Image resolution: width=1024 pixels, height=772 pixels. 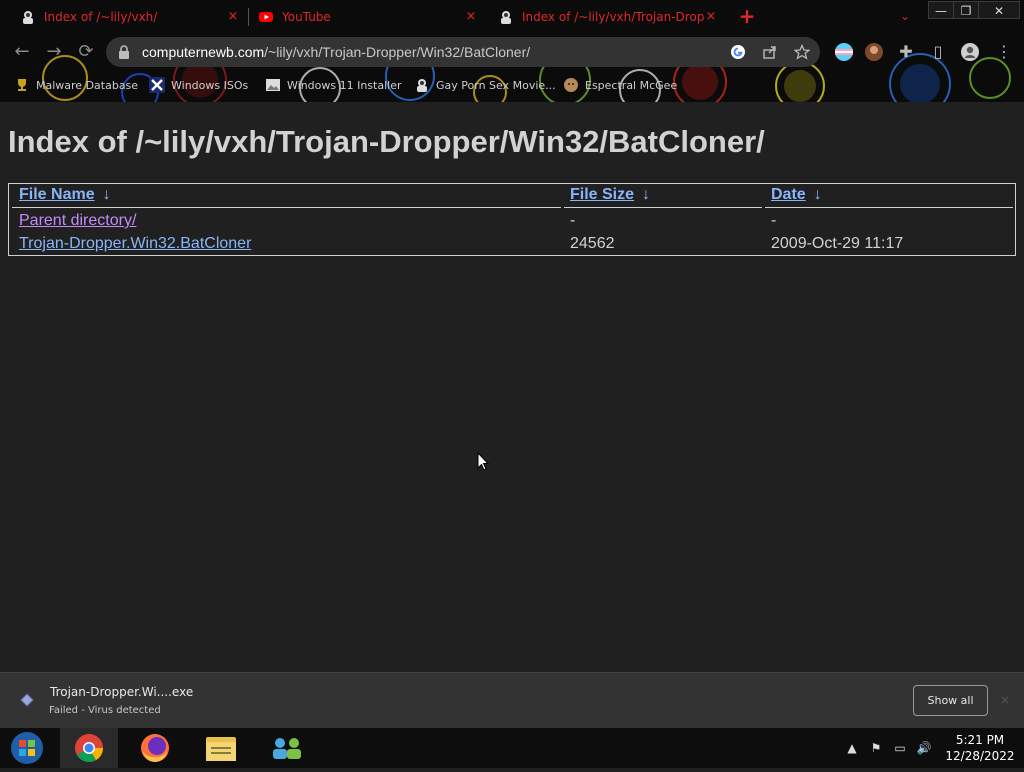 I want to click on lock-icon, so click(x=124, y=52).